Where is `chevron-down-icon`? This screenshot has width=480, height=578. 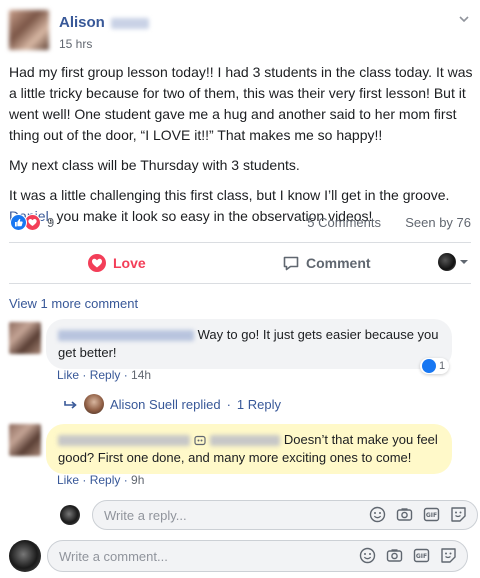 chevron-down-icon is located at coordinates (464, 19).